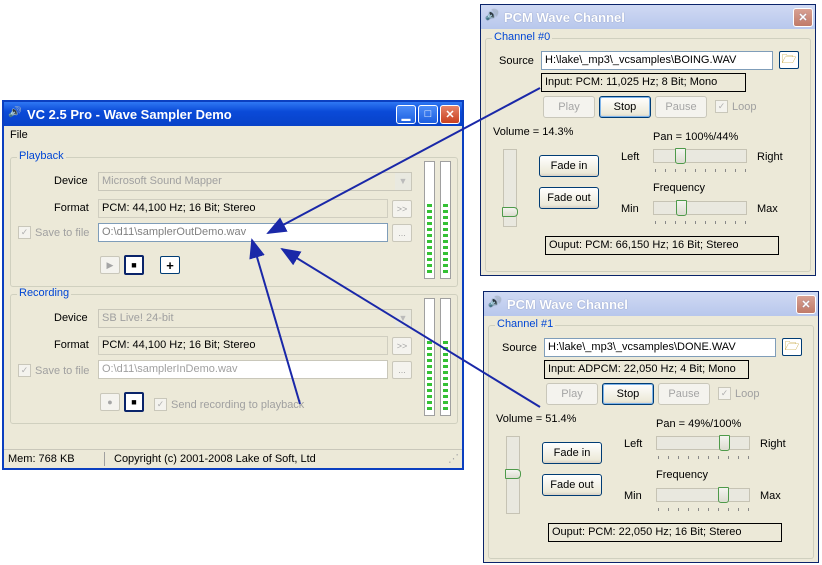 The width and height of the screenshot is (822, 565). Describe the element at coordinates (243, 232) in the screenshot. I see `playback-save-path-input: O:\d11\samplerOutDemo.wav` at that location.